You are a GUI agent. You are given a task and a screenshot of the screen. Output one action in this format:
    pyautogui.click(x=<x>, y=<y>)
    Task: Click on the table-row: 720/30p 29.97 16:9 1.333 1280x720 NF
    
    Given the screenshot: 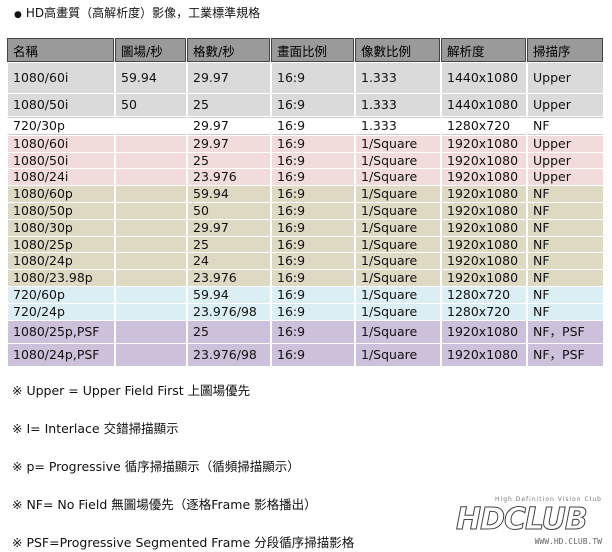 What is the action you would take?
    pyautogui.click(x=305, y=126)
    